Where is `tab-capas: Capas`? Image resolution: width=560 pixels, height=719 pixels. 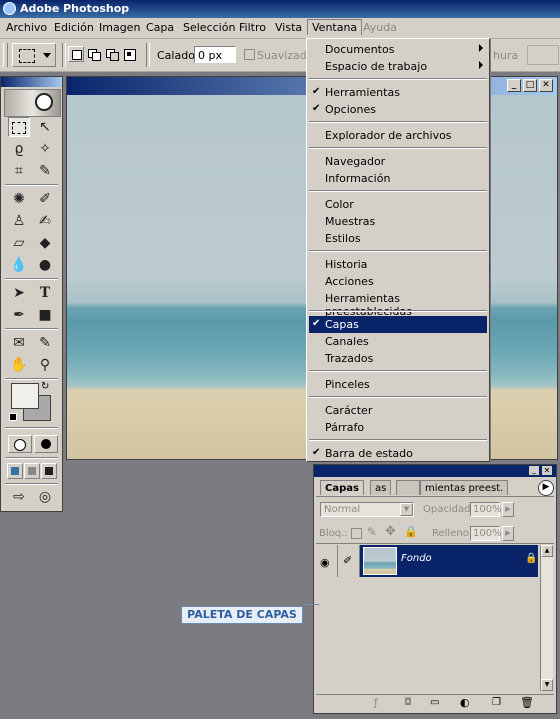 tab-capas: Capas is located at coordinates (342, 487).